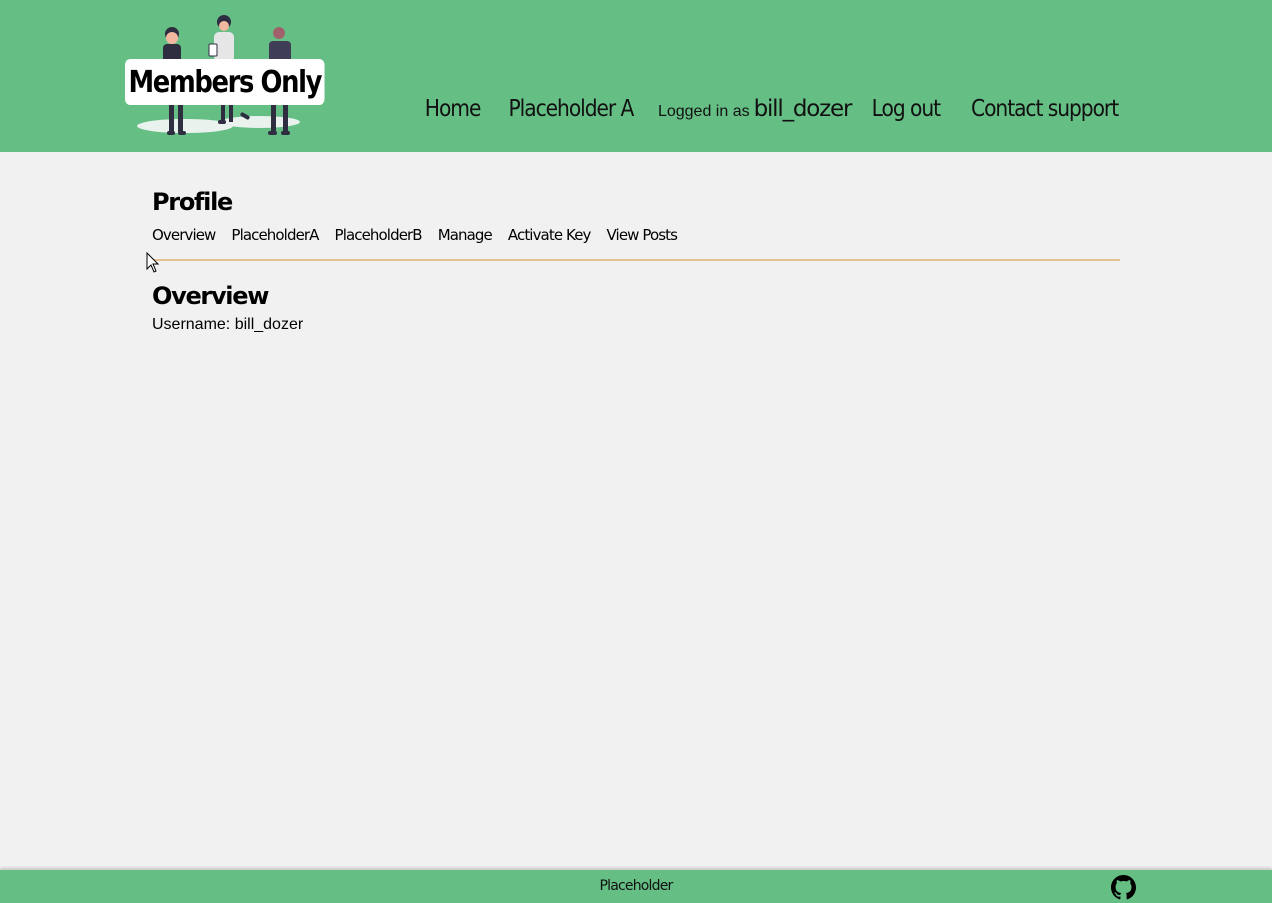 Image resolution: width=1272 pixels, height=903 pixels. What do you see at coordinates (192, 202) in the screenshot?
I see `page-title: Profile` at bounding box center [192, 202].